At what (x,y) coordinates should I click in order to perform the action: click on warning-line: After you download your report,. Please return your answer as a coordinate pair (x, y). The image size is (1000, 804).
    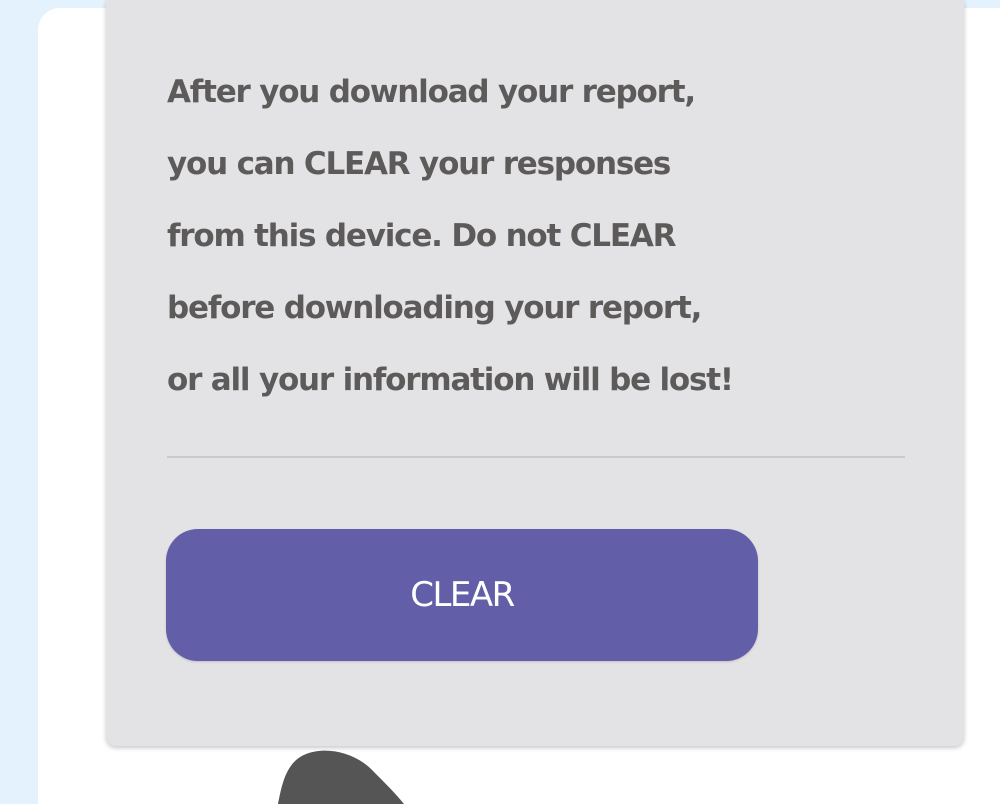
    Looking at the image, I should click on (431, 92).